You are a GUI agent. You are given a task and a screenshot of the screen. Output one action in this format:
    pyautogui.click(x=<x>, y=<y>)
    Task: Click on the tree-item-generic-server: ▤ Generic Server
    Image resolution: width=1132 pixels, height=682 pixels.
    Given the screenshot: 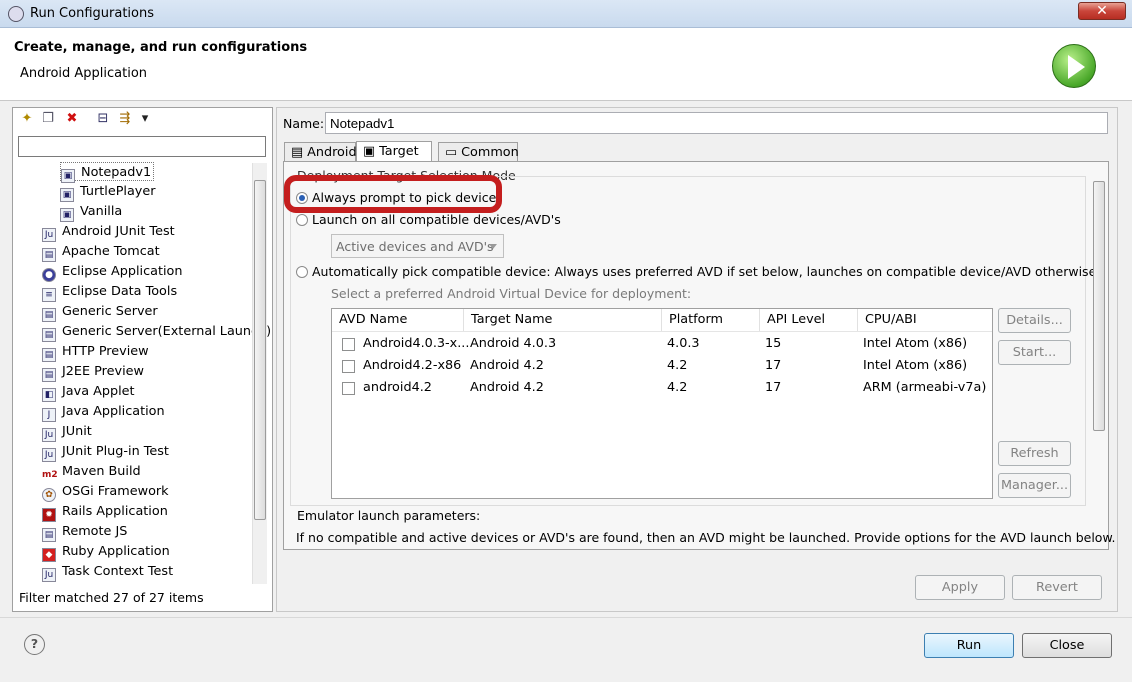 What is the action you would take?
    pyautogui.click(x=100, y=312)
    